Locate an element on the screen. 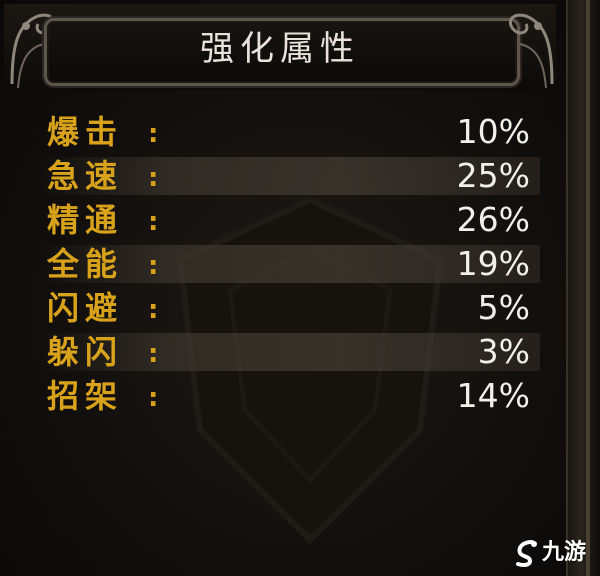 The height and width of the screenshot is (576, 600). stat-row-mastery: 精通 : 26% is located at coordinates (290, 220).